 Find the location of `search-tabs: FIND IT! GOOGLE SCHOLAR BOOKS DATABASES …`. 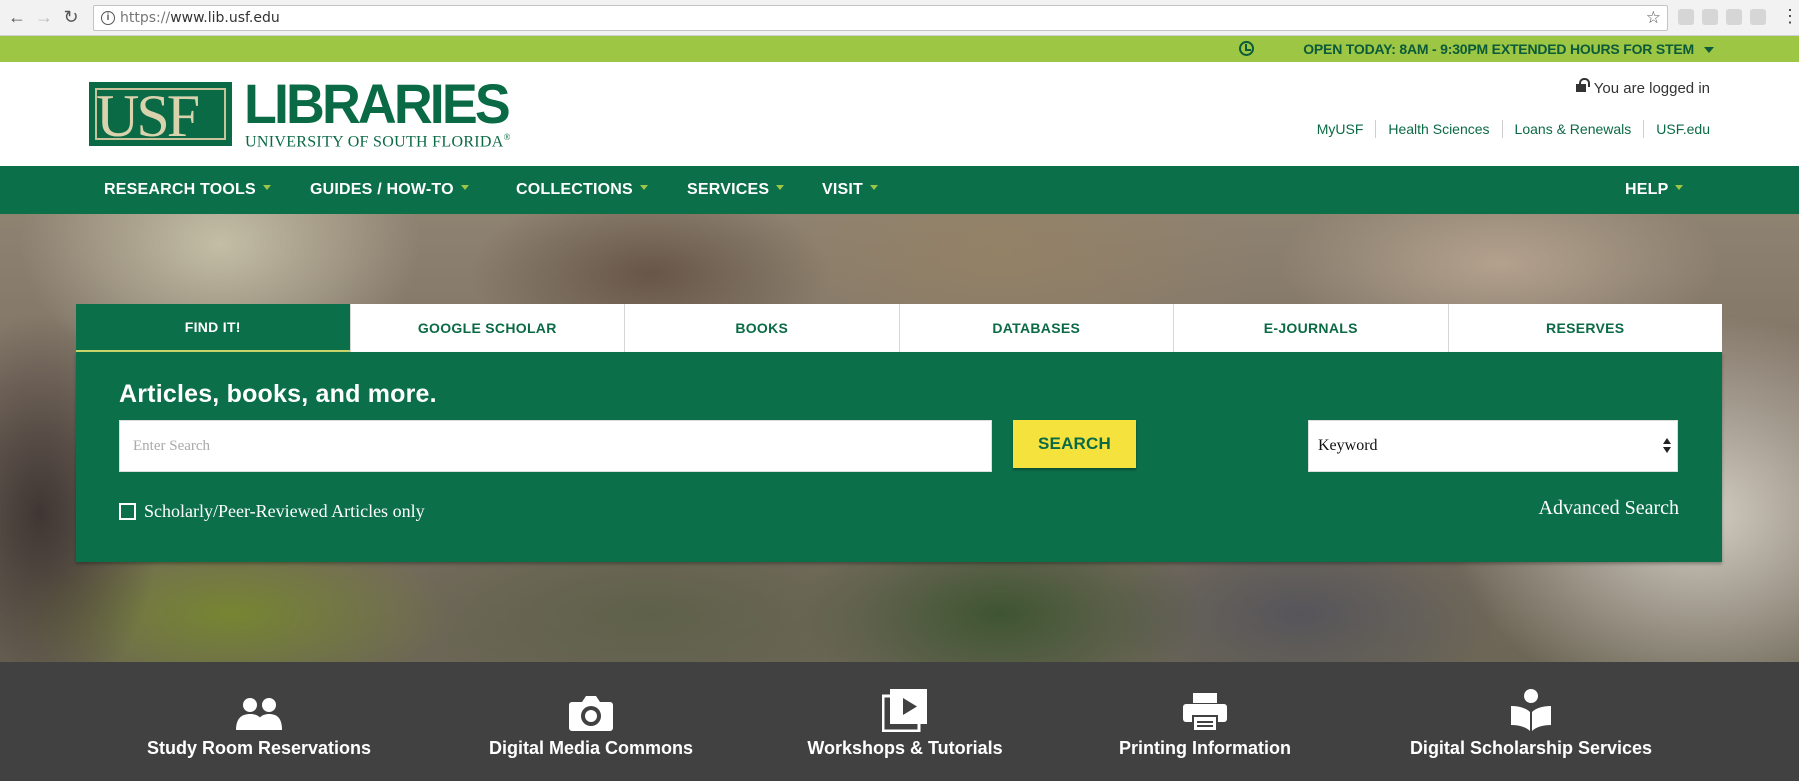

search-tabs: FIND IT! GOOGLE SCHOLAR BOOKS DATABASES … is located at coordinates (899, 328).